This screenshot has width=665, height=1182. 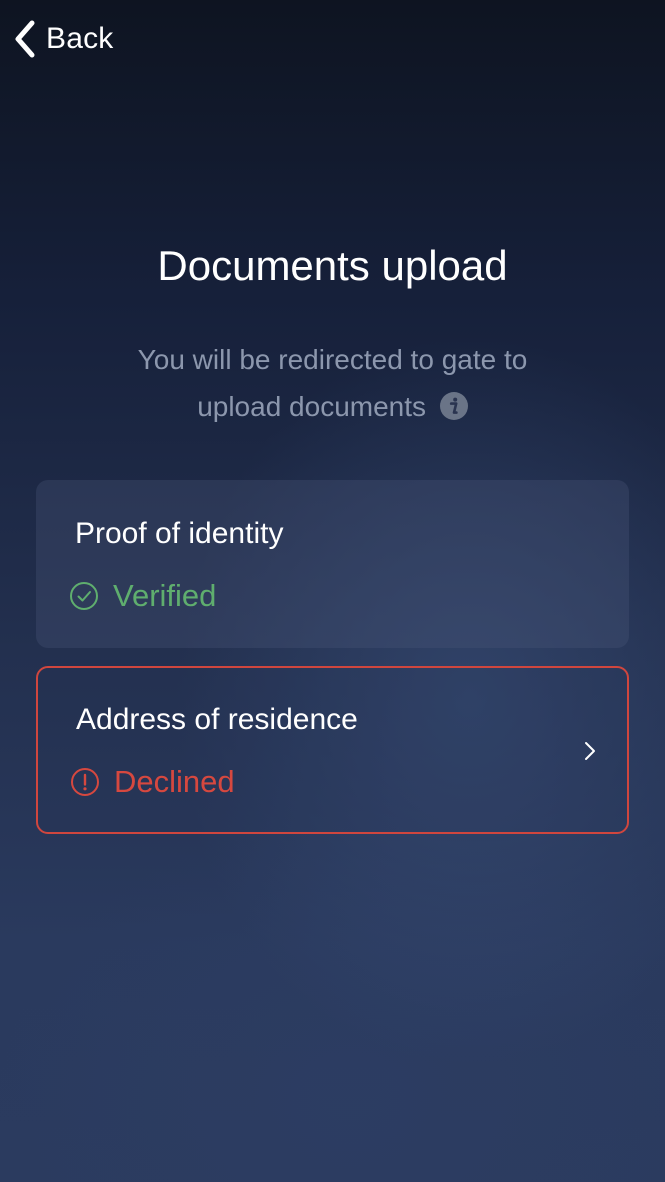 I want to click on exclamation-circle-icon, so click(x=85, y=782).